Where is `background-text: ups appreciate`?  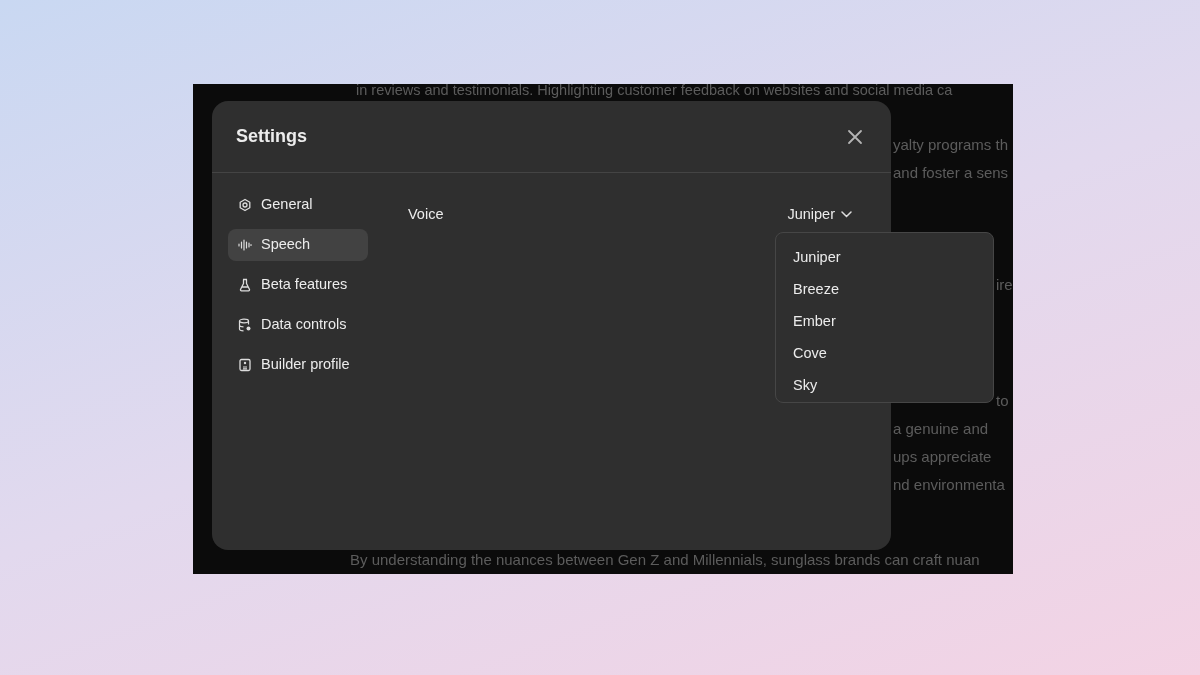 background-text: ups appreciate is located at coordinates (942, 457).